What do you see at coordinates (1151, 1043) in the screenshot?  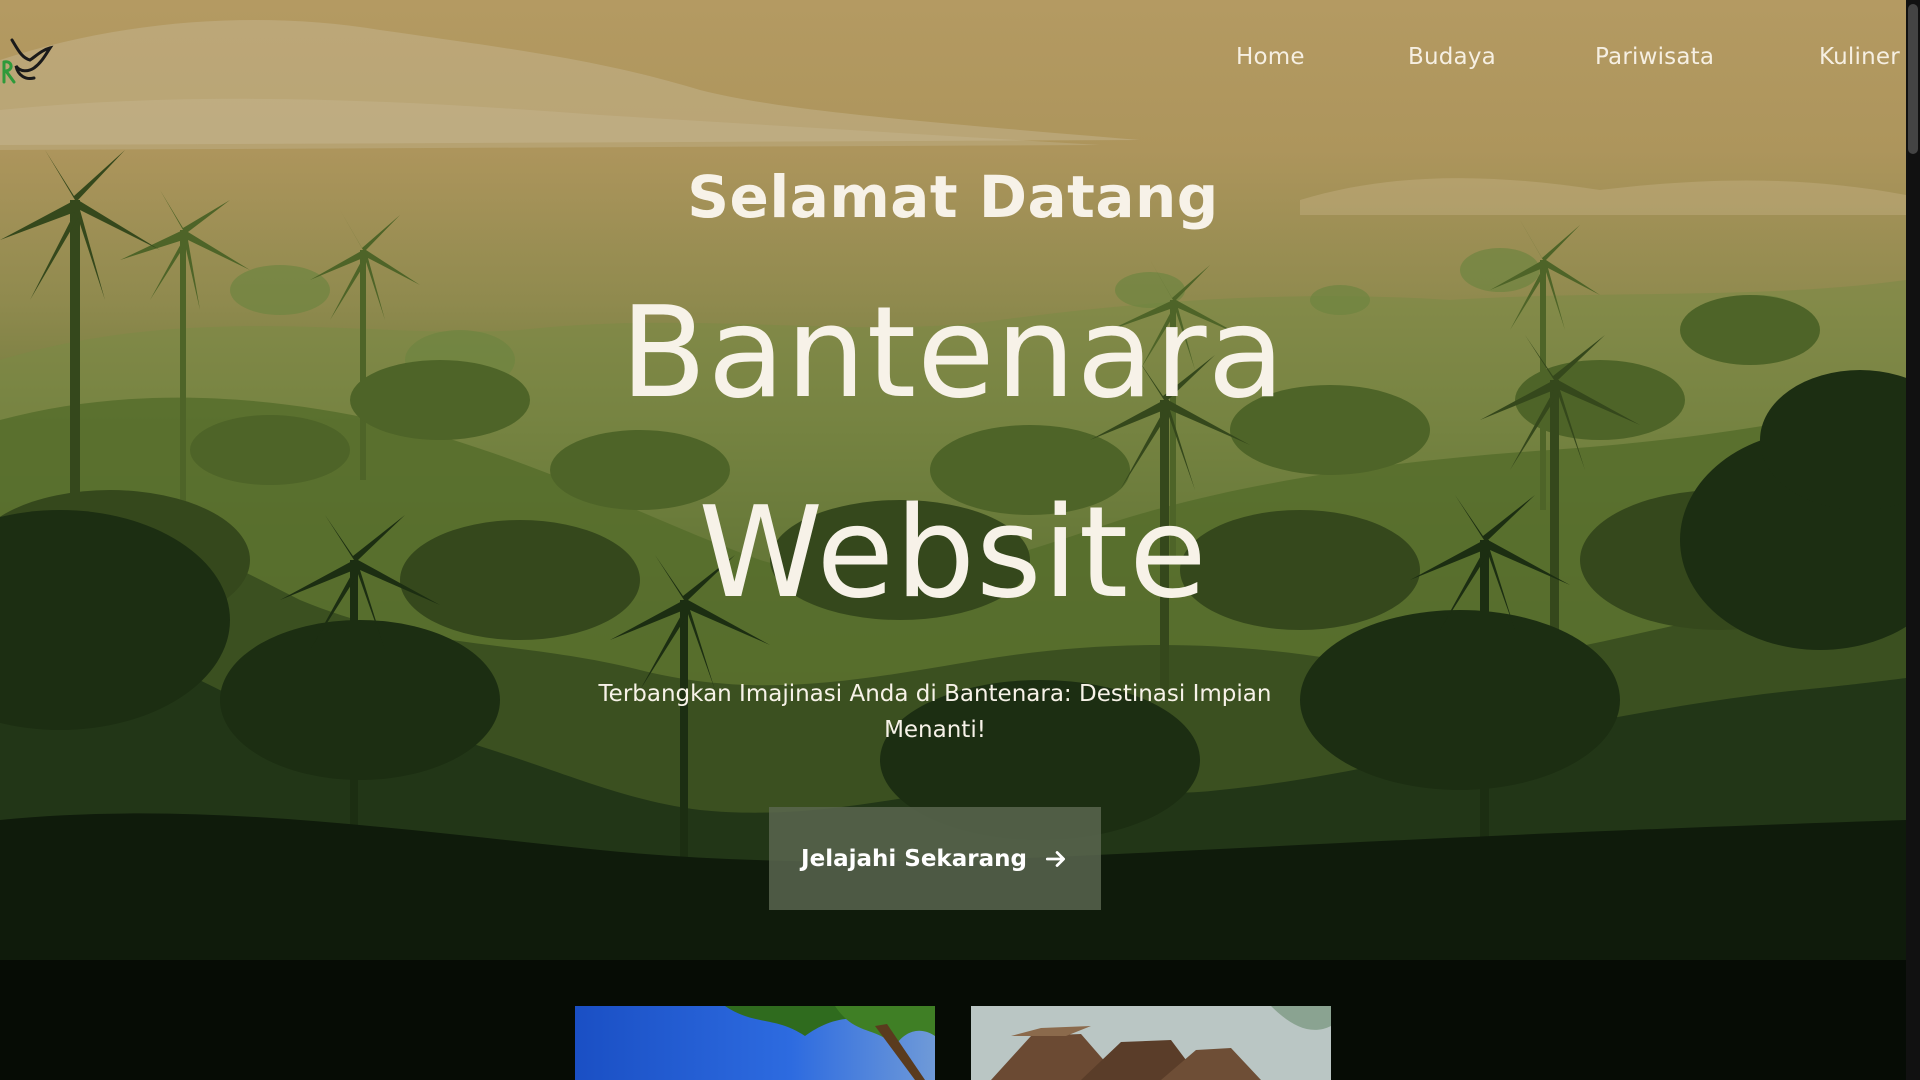 I see `village-preview-image` at bounding box center [1151, 1043].